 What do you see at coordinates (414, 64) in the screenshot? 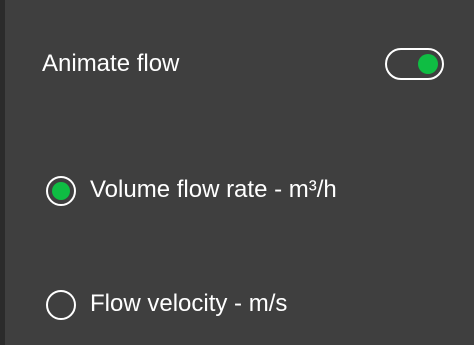
I see `animate-flow-toggle` at bounding box center [414, 64].